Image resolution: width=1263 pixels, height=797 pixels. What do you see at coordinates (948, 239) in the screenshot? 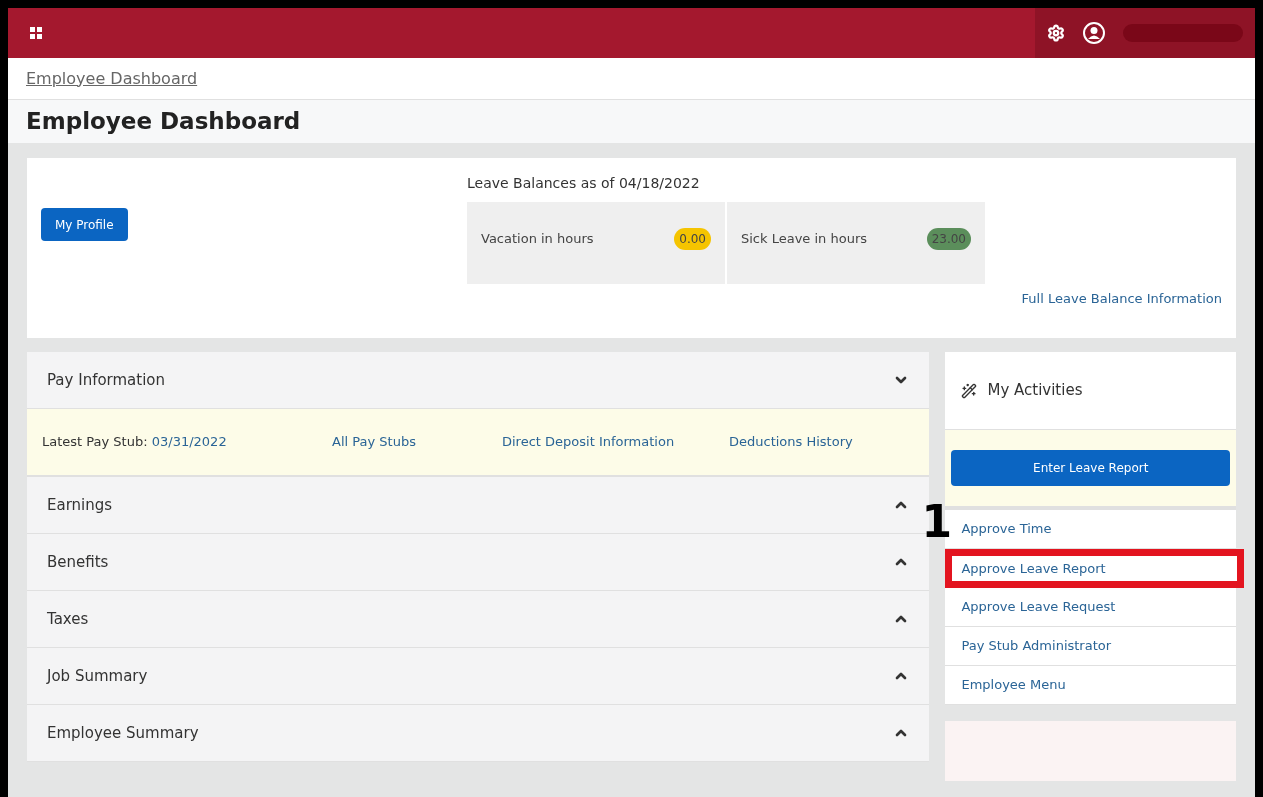
I see `balance-value-pill: 23.00` at bounding box center [948, 239].